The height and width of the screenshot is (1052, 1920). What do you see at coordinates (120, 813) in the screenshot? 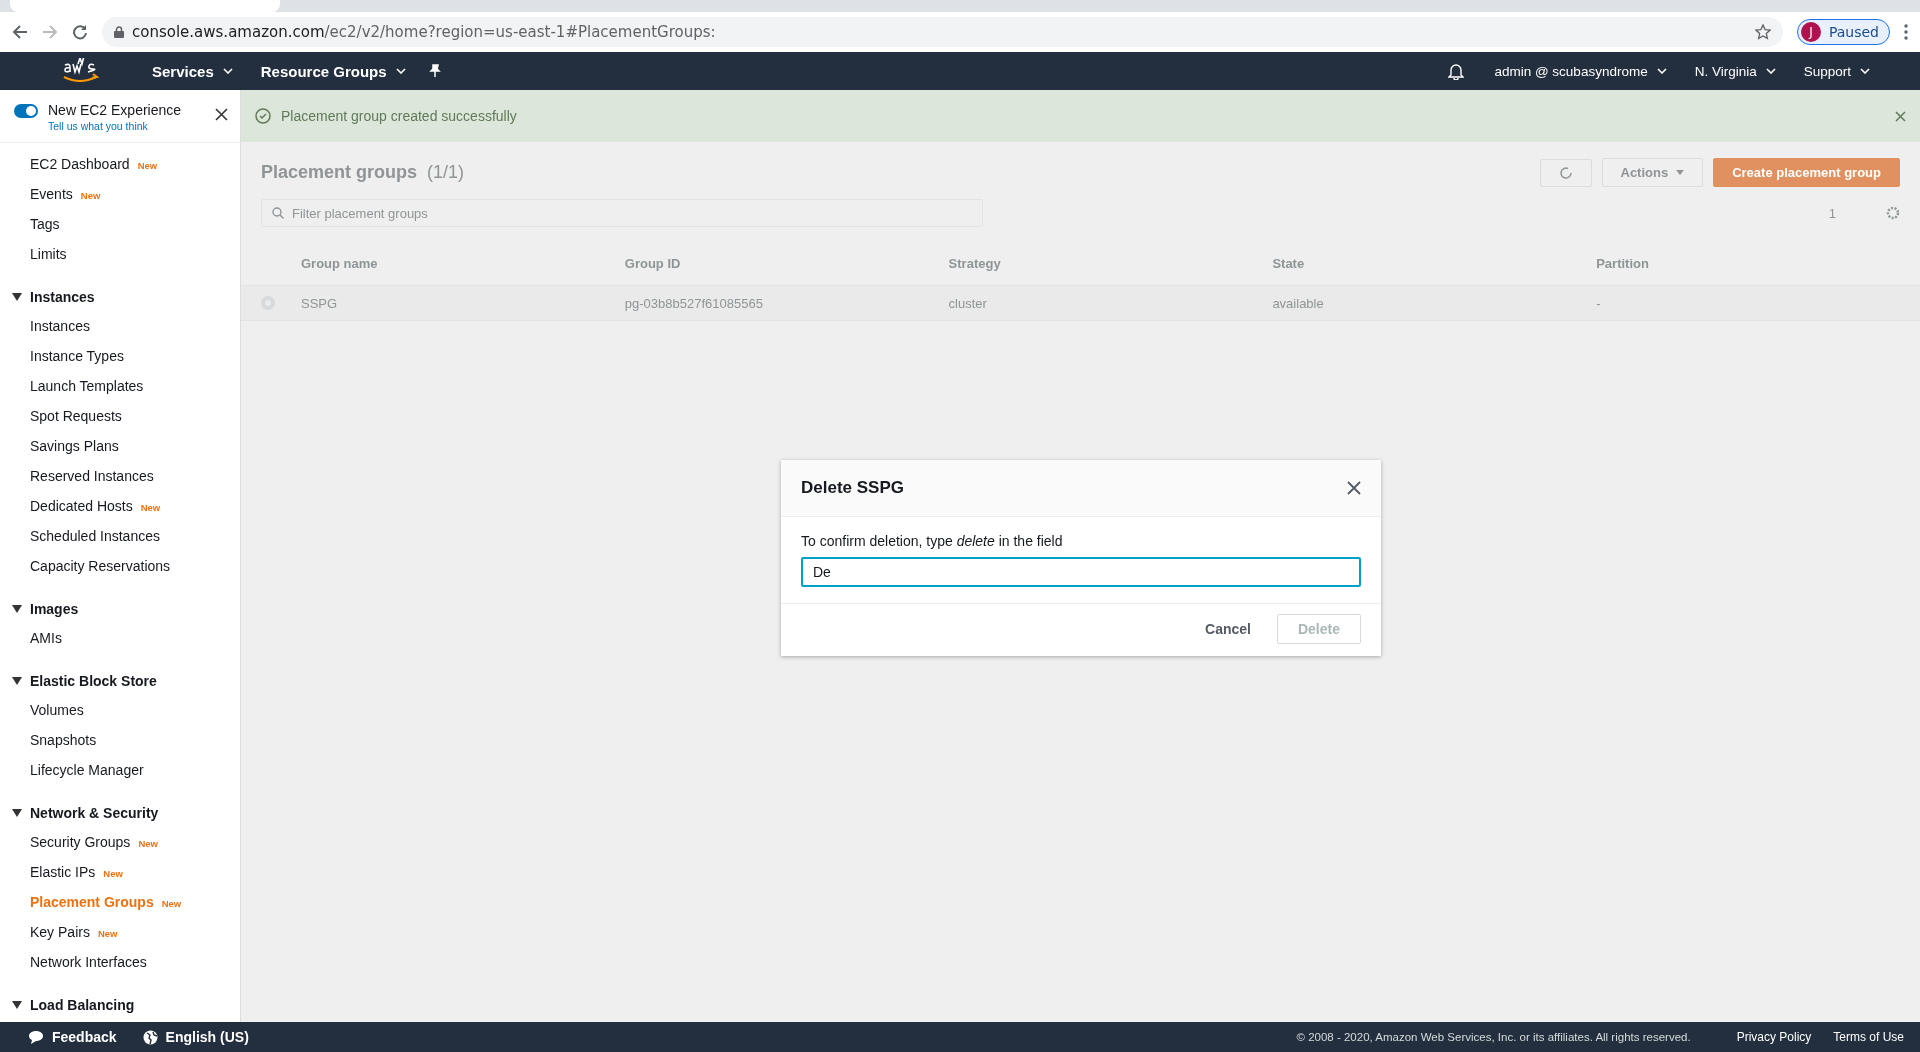
I see `section-header: Network & Security` at bounding box center [120, 813].